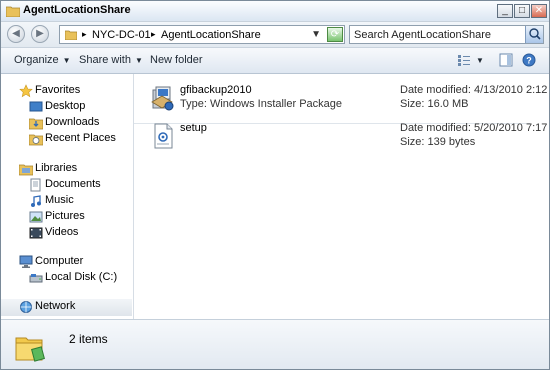  Describe the element at coordinates (36, 217) in the screenshot. I see `pictures-icon` at that location.